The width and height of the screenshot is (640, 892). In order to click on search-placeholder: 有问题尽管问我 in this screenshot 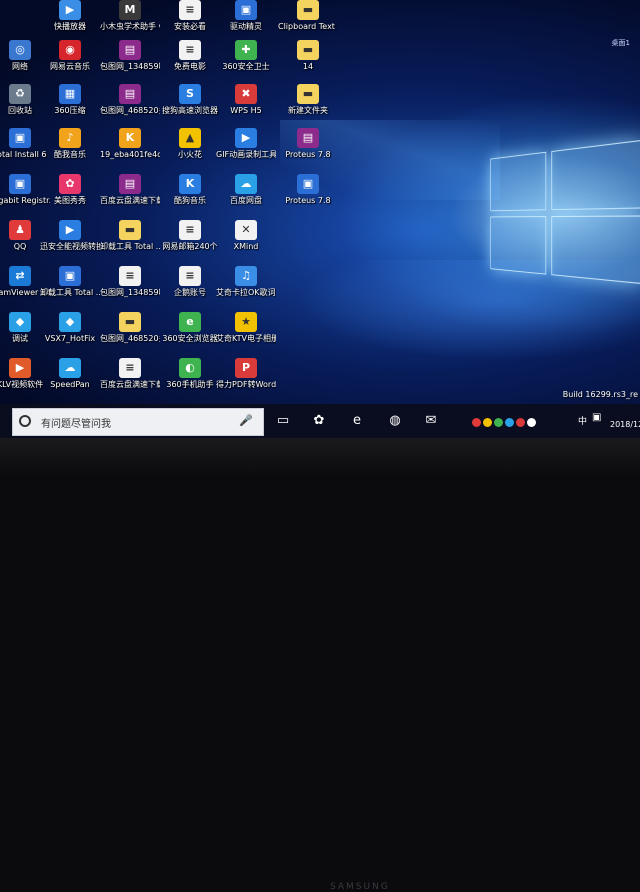, I will do `click(76, 424)`.